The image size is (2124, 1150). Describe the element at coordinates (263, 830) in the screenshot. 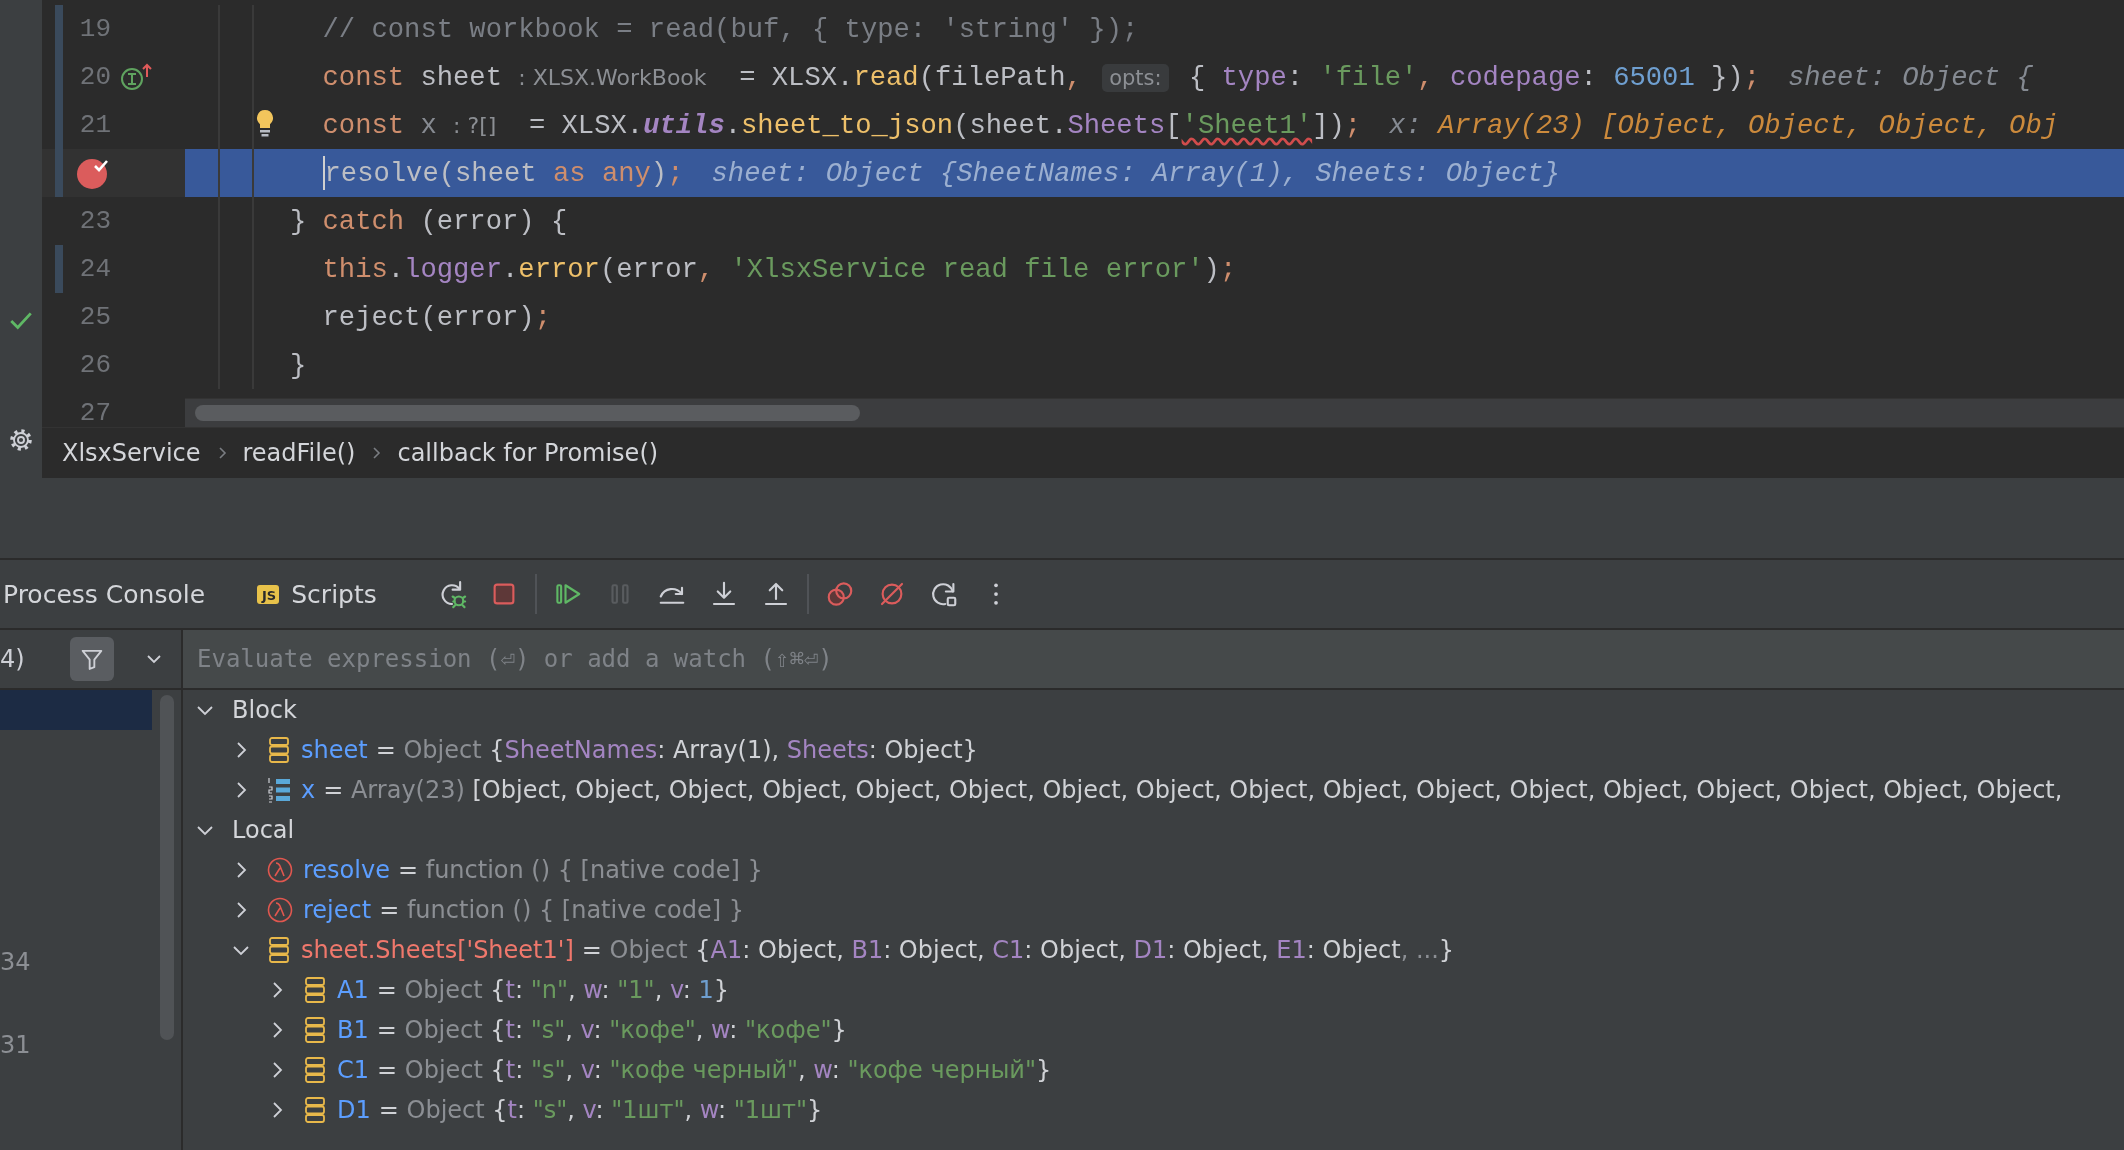

I see `scope-label: Local` at that location.